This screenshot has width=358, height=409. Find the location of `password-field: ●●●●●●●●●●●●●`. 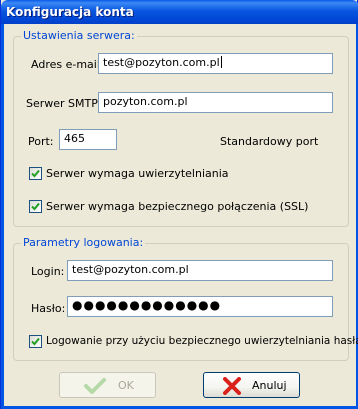

password-field: ●●●●●●●●●●●●● is located at coordinates (200, 306).